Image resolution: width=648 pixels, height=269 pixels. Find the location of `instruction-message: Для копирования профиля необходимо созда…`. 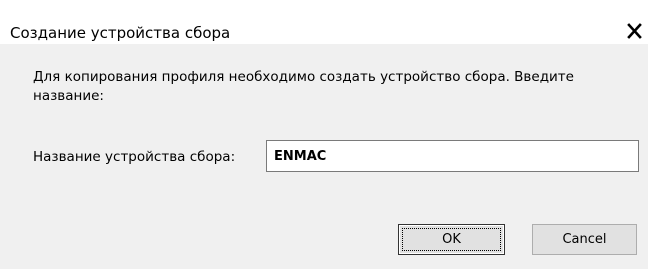

instruction-message: Для копирования профиля необходимо созда… is located at coordinates (303, 86).